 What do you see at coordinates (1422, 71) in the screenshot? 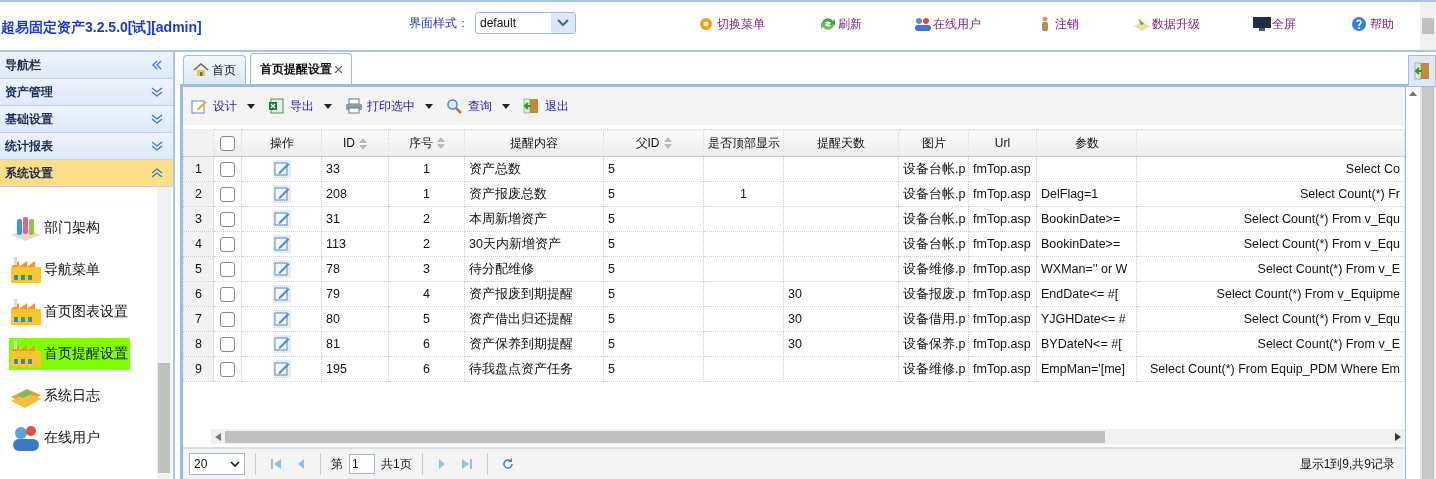
I see `exit-button` at bounding box center [1422, 71].